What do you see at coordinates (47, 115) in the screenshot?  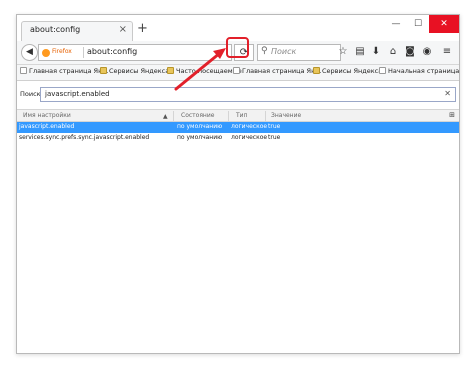 I see `column-header-name: Имя настройки` at bounding box center [47, 115].